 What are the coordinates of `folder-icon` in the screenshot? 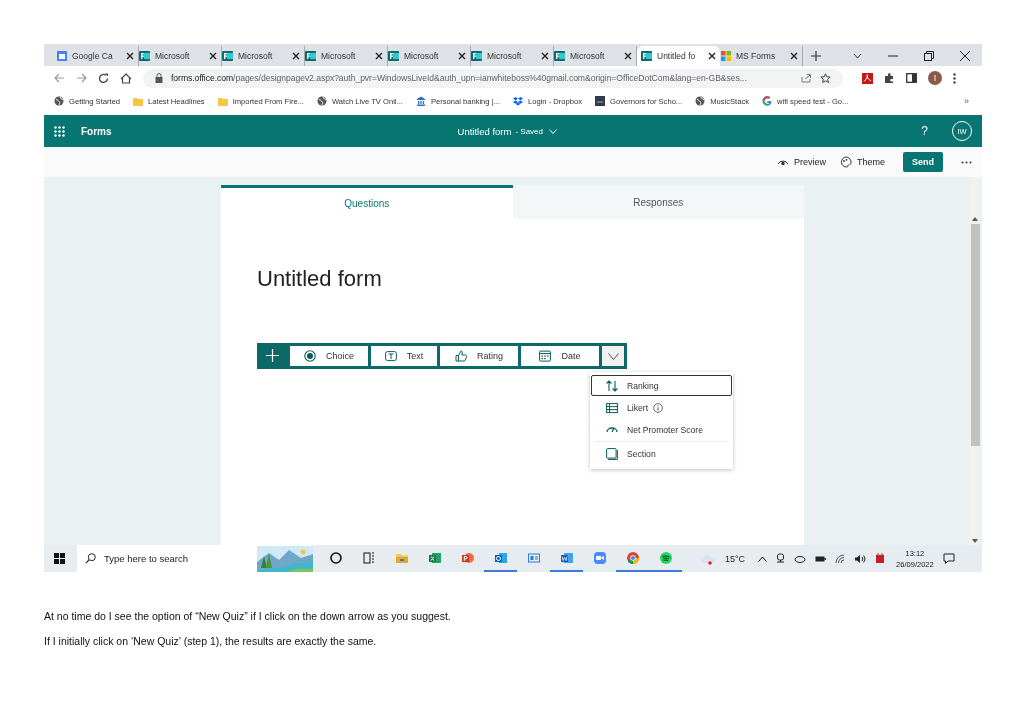 It's located at (138, 101).